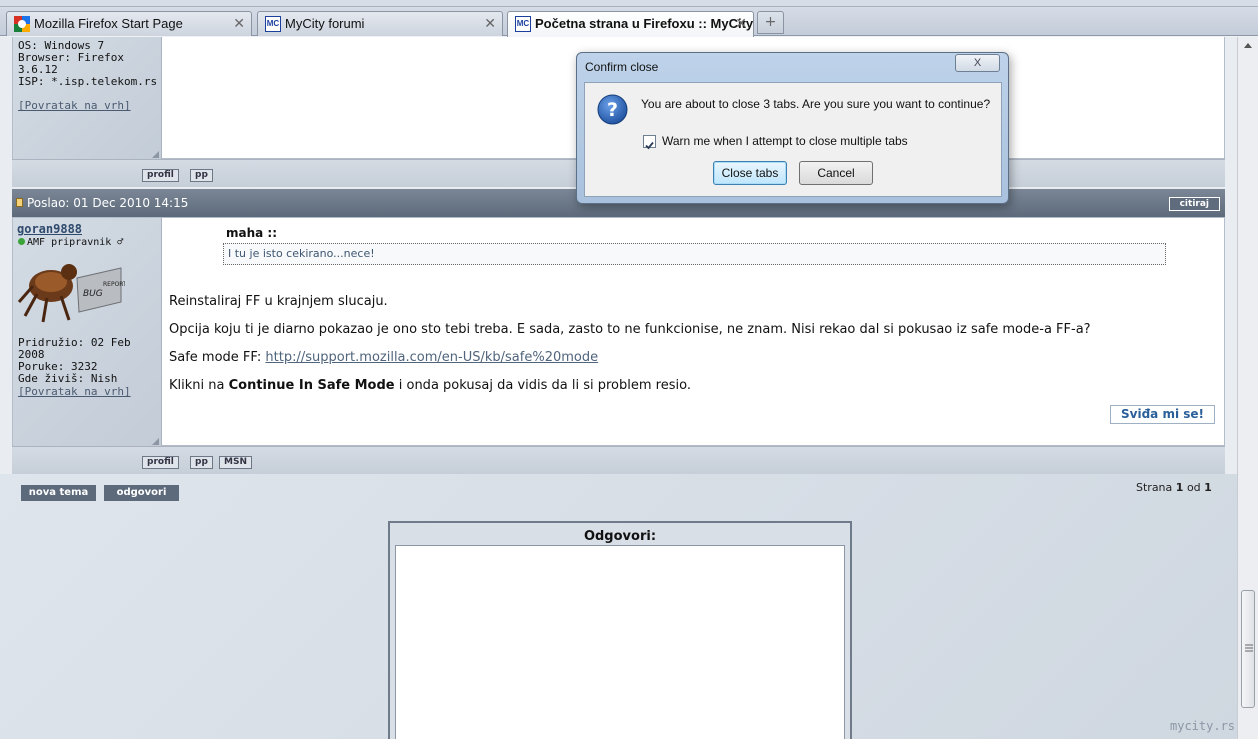 The image size is (1258, 739). What do you see at coordinates (618, 460) in the screenshot?
I see `post-footer-bar: profil pp MSN` at bounding box center [618, 460].